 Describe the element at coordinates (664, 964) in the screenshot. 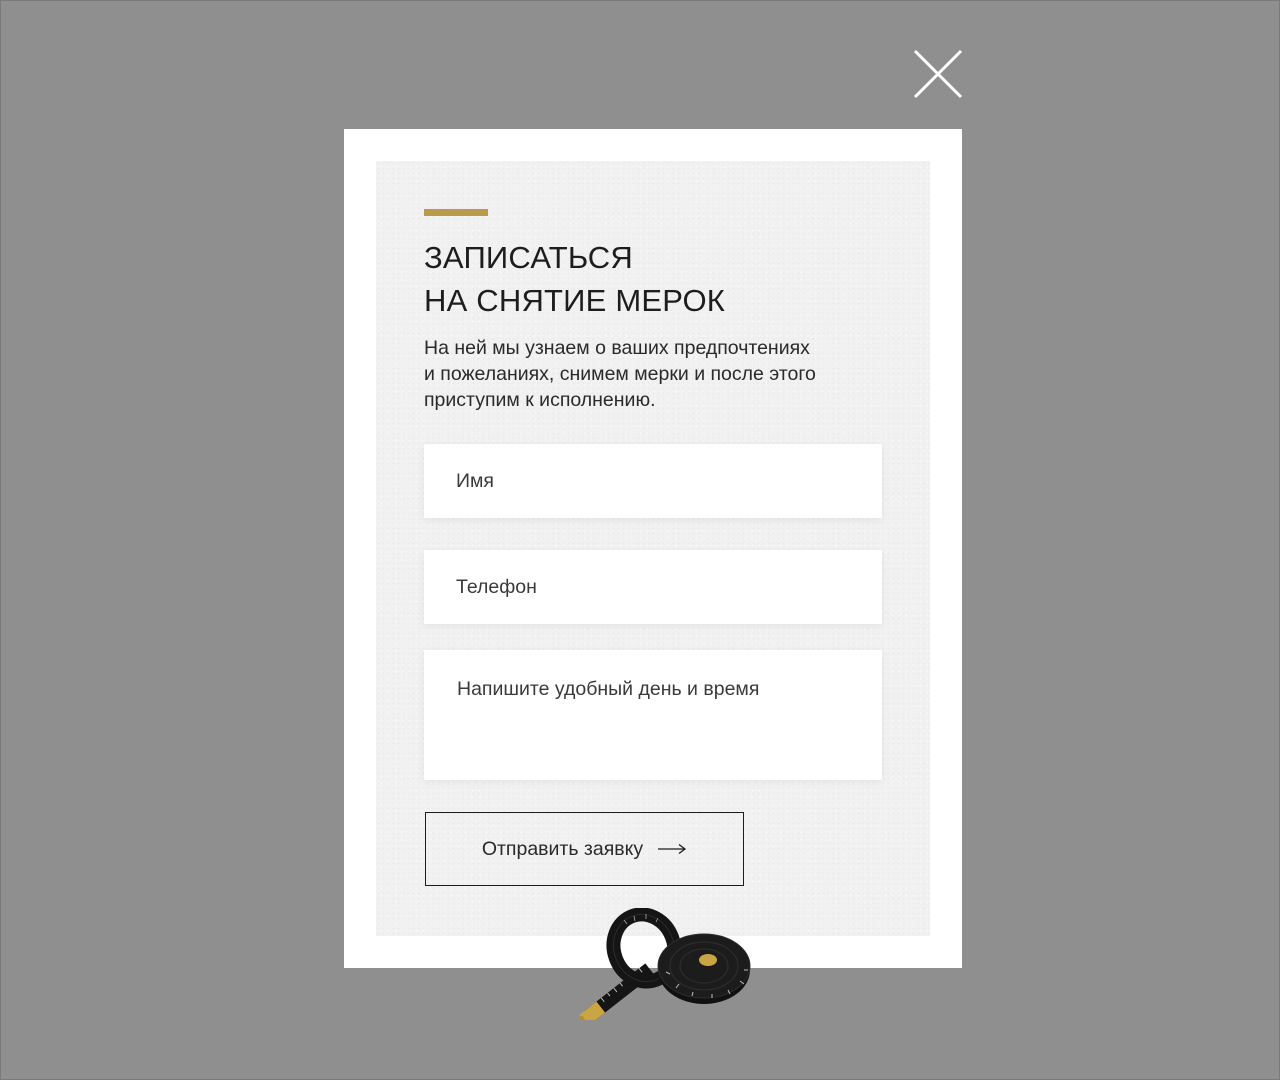

I see `measuring-tape-icon` at that location.